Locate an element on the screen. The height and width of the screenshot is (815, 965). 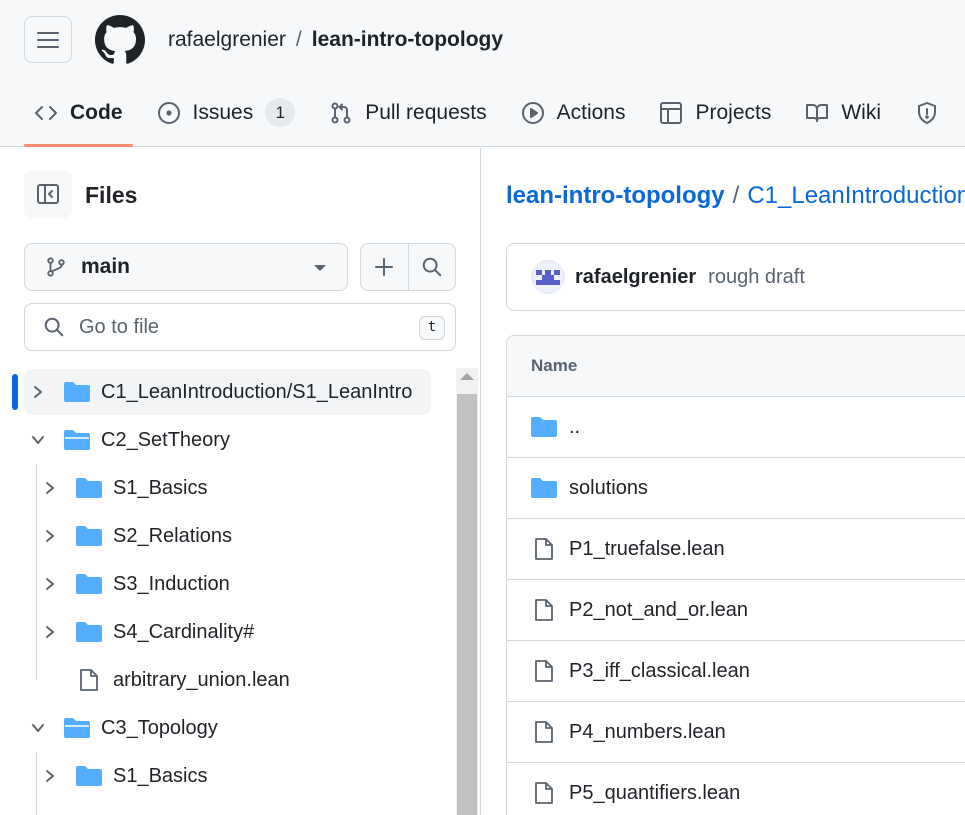
tree-item-folder: C3_Topology is located at coordinates (227, 728).